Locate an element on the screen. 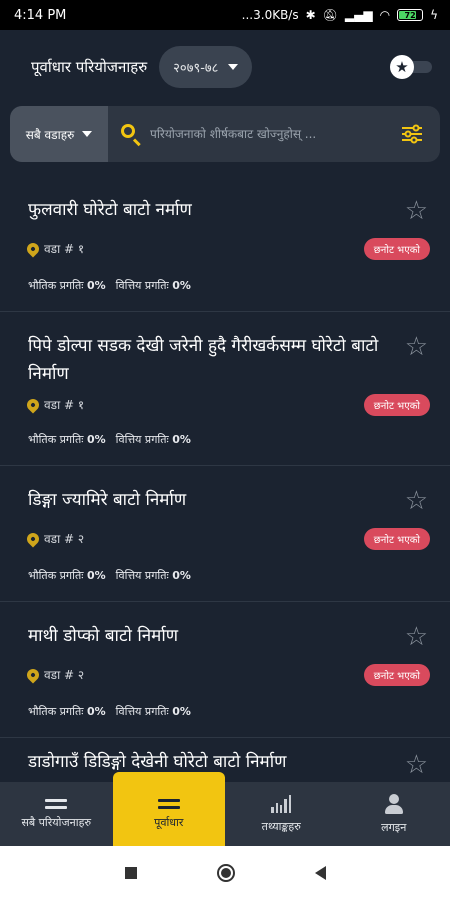 This screenshot has width=450, height=900. wifi-icon: ◠ is located at coordinates (385, 15).